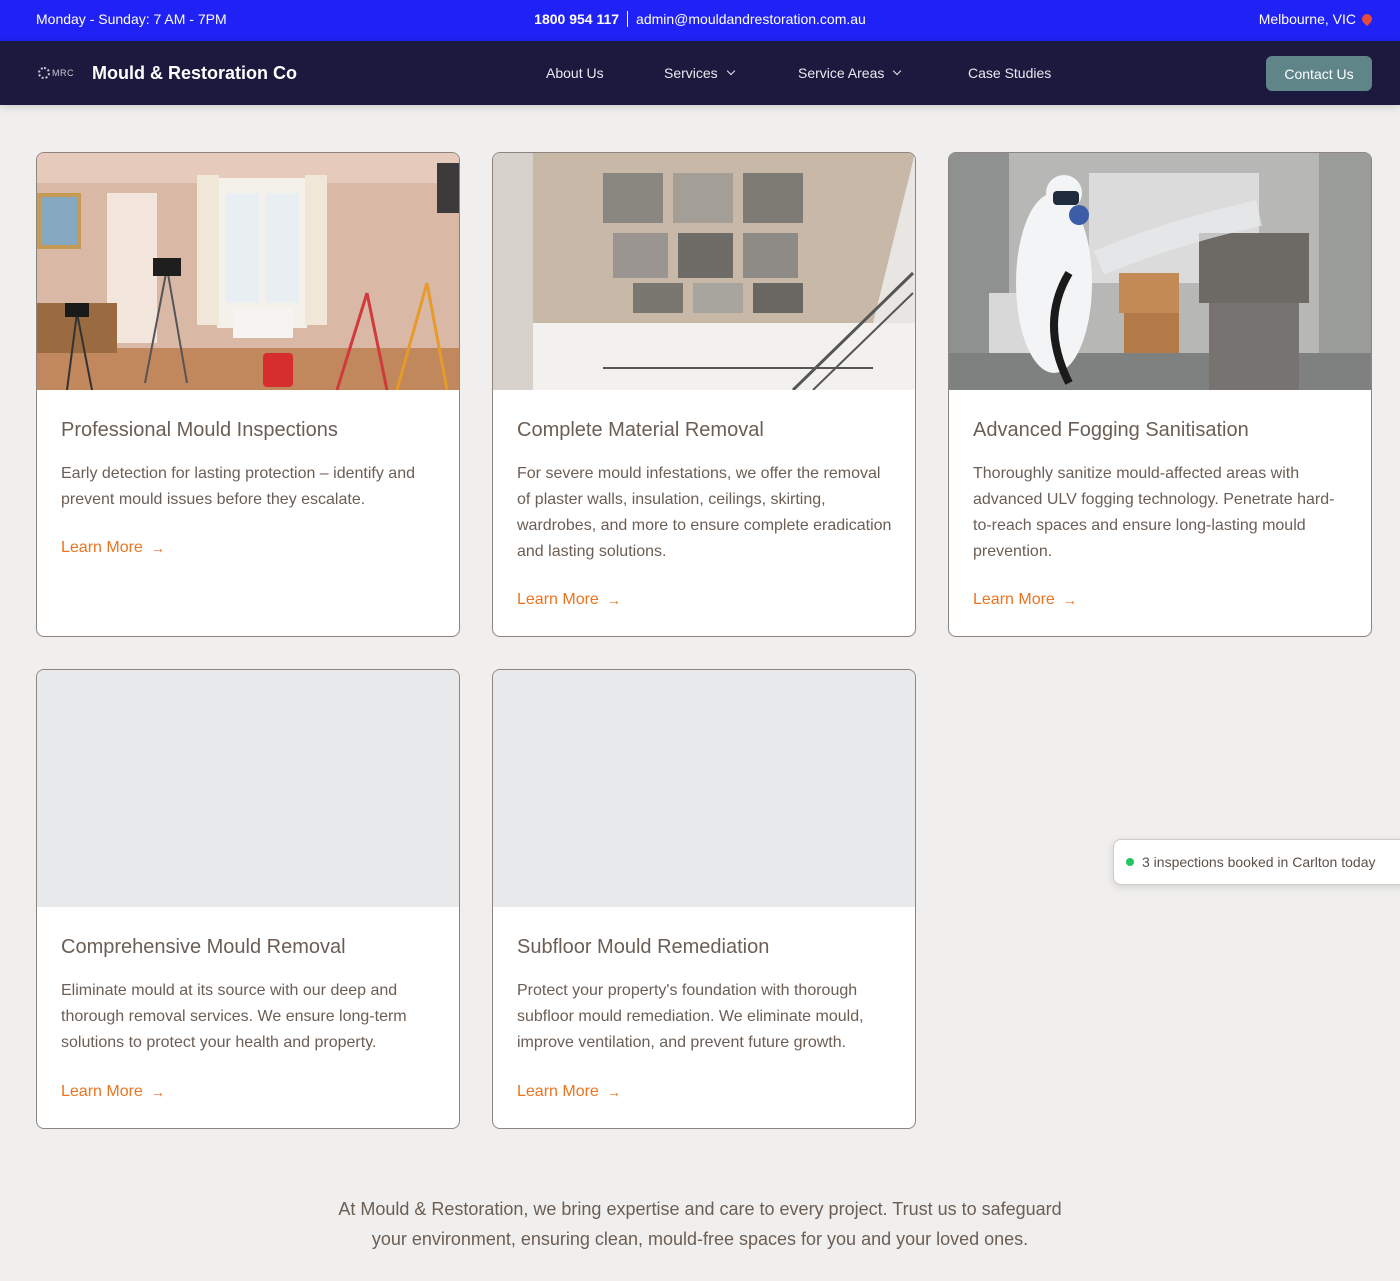 The height and width of the screenshot is (1281, 1400). I want to click on nav-label: Services, so click(691, 73).